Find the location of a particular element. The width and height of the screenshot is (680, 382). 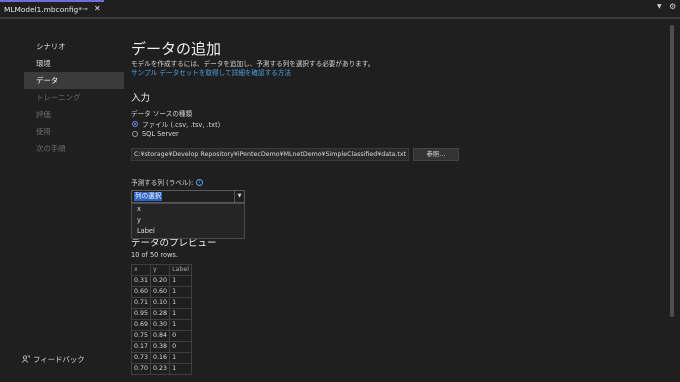

table-cell: 0.20 is located at coordinates (160, 281).